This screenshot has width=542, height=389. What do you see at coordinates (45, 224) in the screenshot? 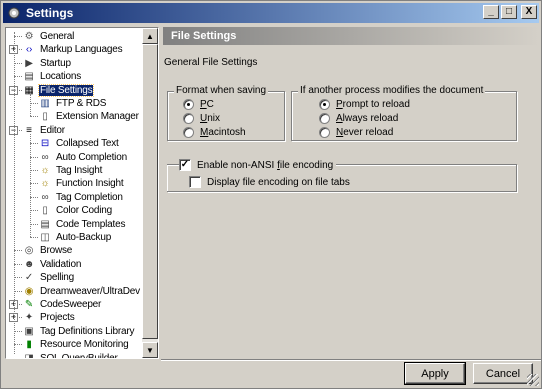
I see `template-icon: ▤` at bounding box center [45, 224].